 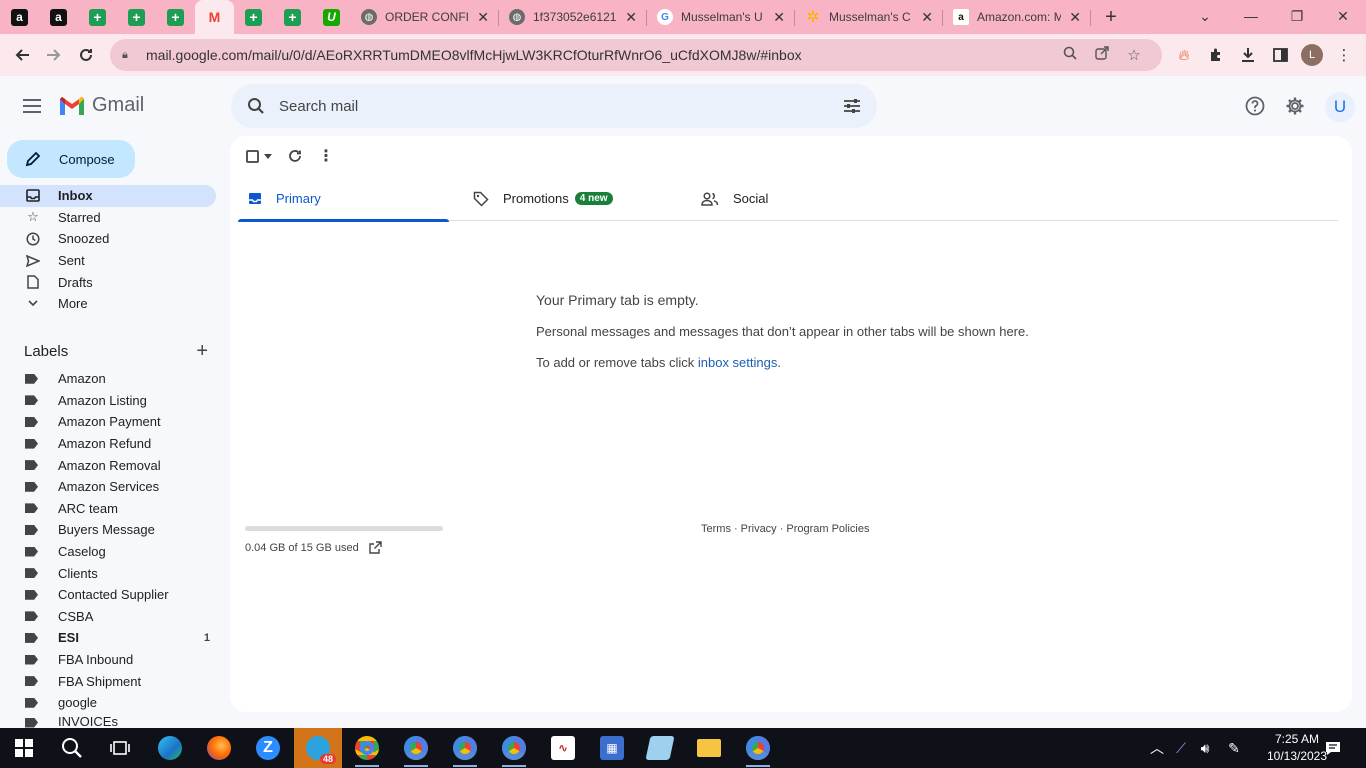 I want to click on label-item: CSBA, so click(x=108, y=617).